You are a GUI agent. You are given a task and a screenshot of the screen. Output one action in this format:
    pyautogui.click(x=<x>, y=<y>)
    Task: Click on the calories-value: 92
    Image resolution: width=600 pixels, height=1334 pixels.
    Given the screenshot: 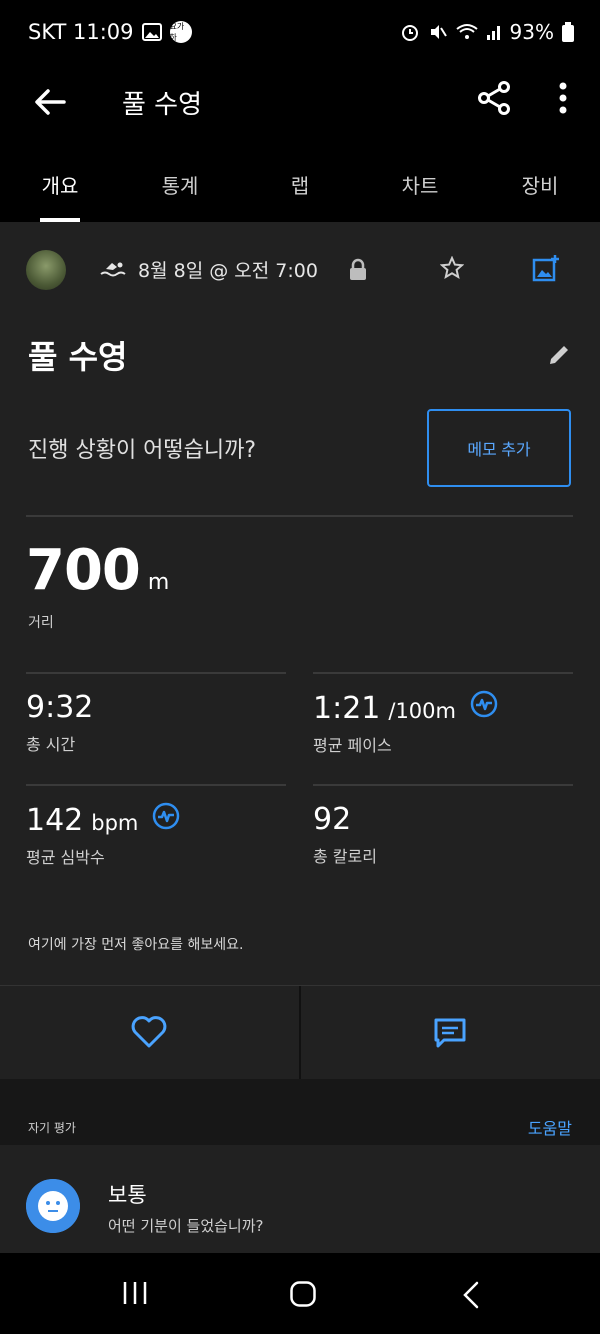 What is the action you would take?
    pyautogui.click(x=332, y=819)
    